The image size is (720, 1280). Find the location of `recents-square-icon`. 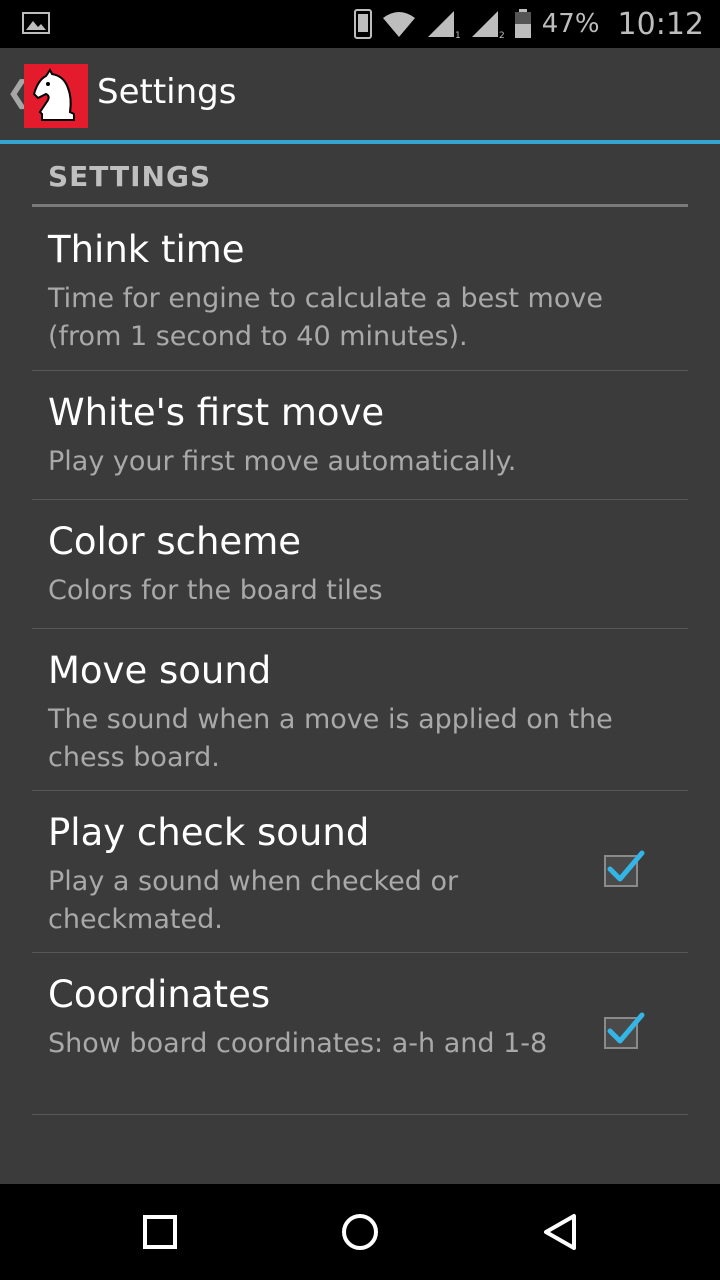

recents-square-icon is located at coordinates (160, 1232).